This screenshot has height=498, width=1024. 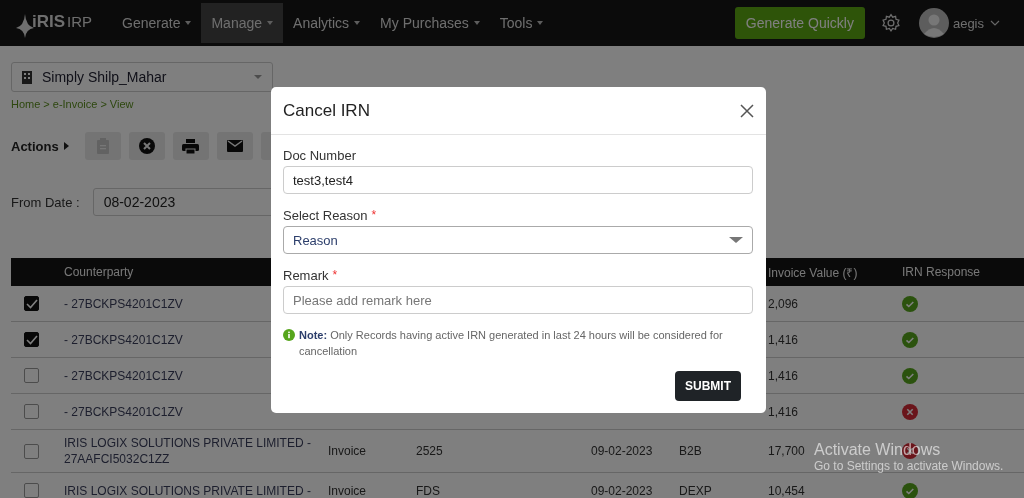 I want to click on field-label: Remark, so click(x=306, y=275).